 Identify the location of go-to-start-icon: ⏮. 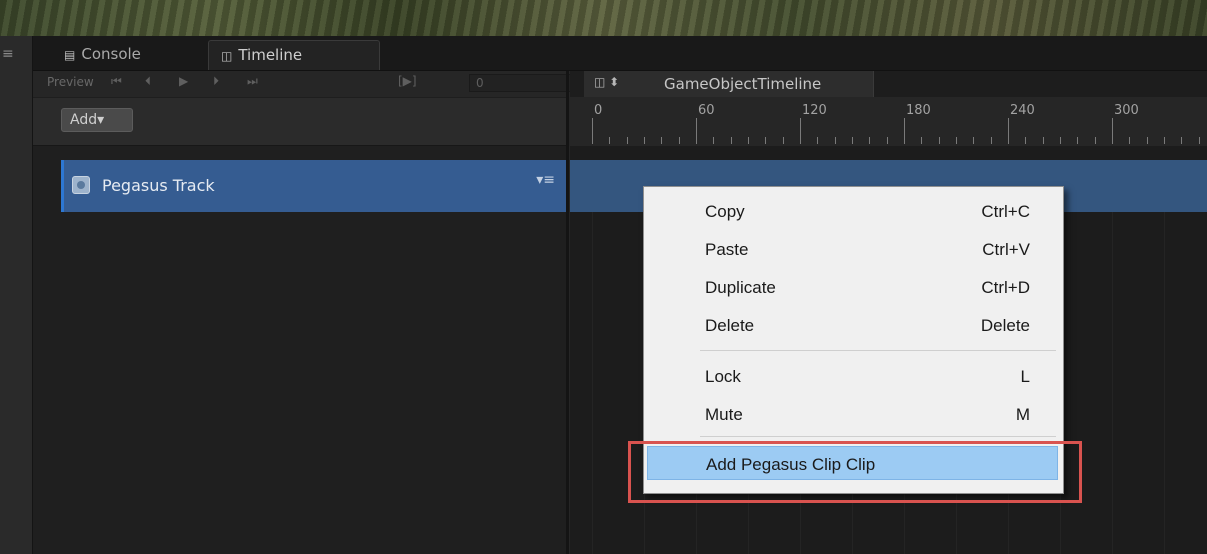
(116, 81).